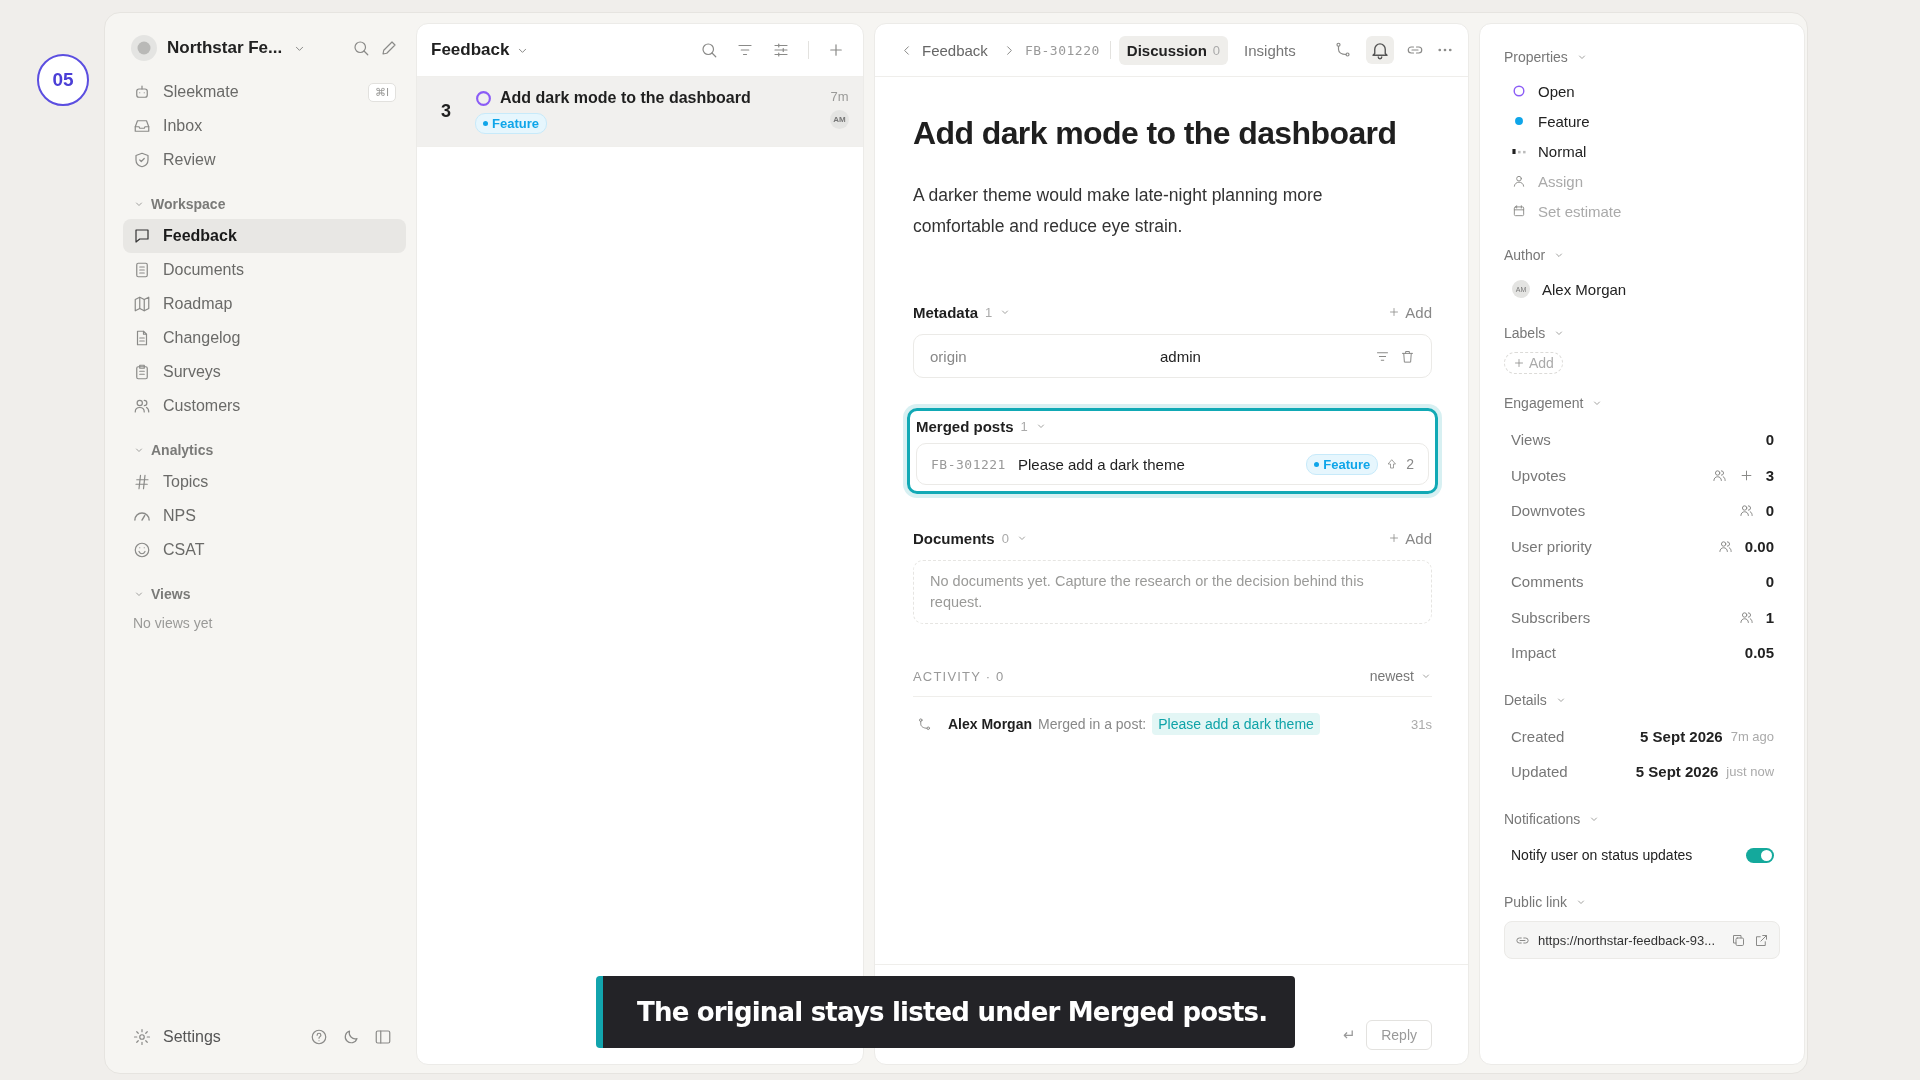  What do you see at coordinates (1533, 653) in the screenshot?
I see `stat-label: Impact` at bounding box center [1533, 653].